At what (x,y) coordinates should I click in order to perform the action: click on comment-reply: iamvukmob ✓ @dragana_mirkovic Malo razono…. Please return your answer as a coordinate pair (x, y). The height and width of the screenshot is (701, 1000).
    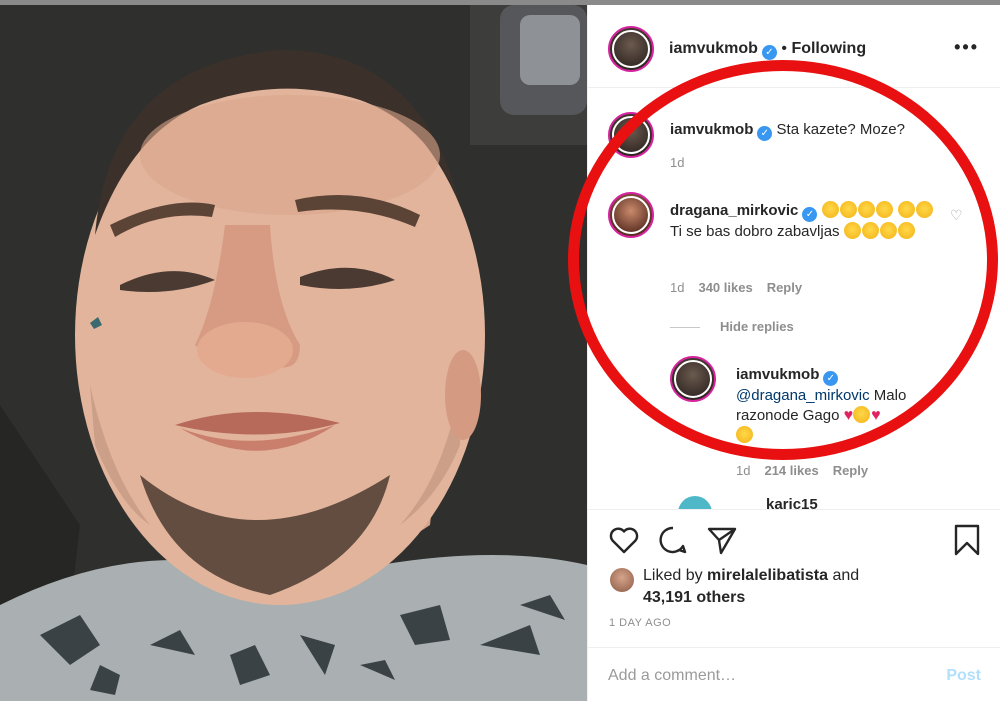
    Looking at the image, I should click on (794, 416).